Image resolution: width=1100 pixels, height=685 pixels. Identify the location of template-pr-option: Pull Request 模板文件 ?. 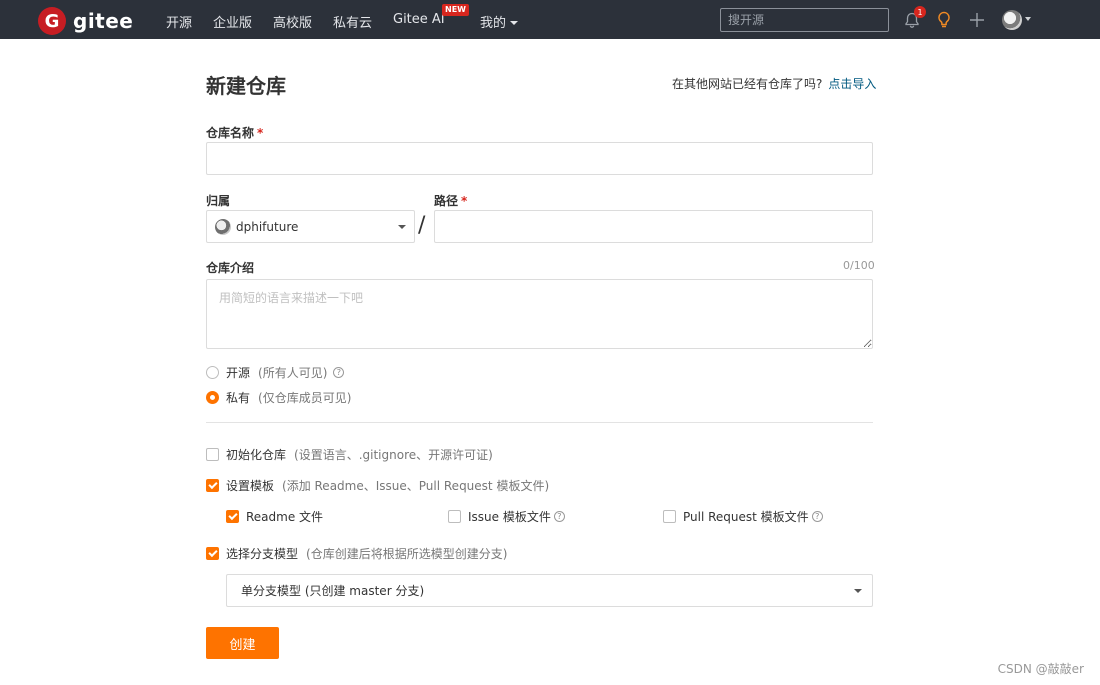
(743, 516).